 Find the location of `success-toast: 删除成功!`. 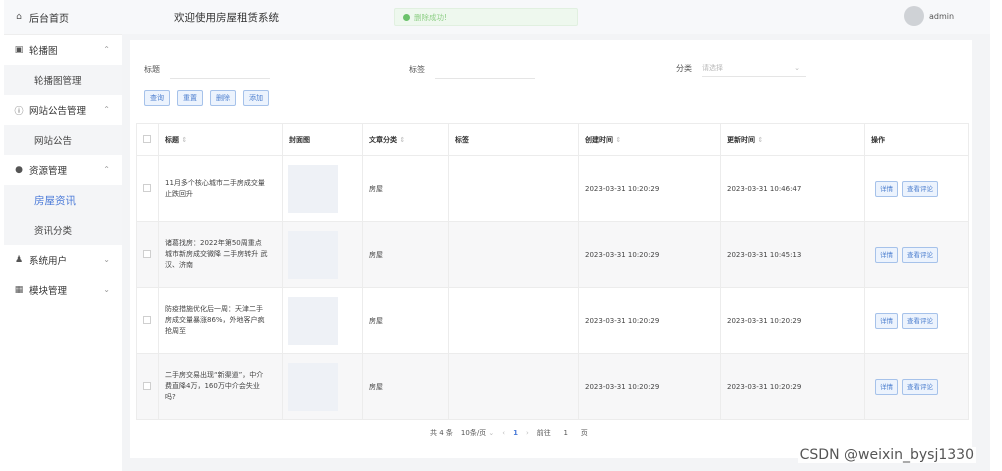

success-toast: 删除成功! is located at coordinates (486, 17).